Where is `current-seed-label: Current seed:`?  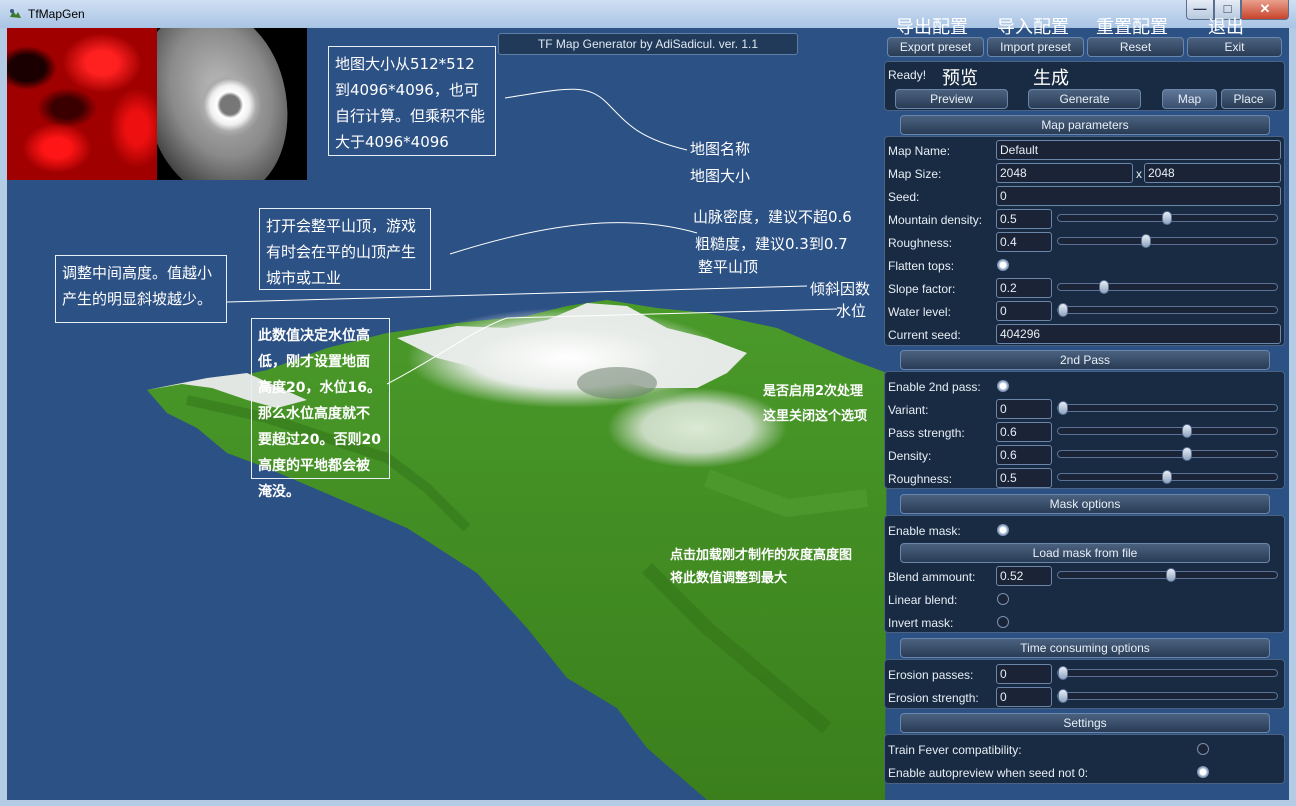
current-seed-label: Current seed: is located at coordinates (924, 335).